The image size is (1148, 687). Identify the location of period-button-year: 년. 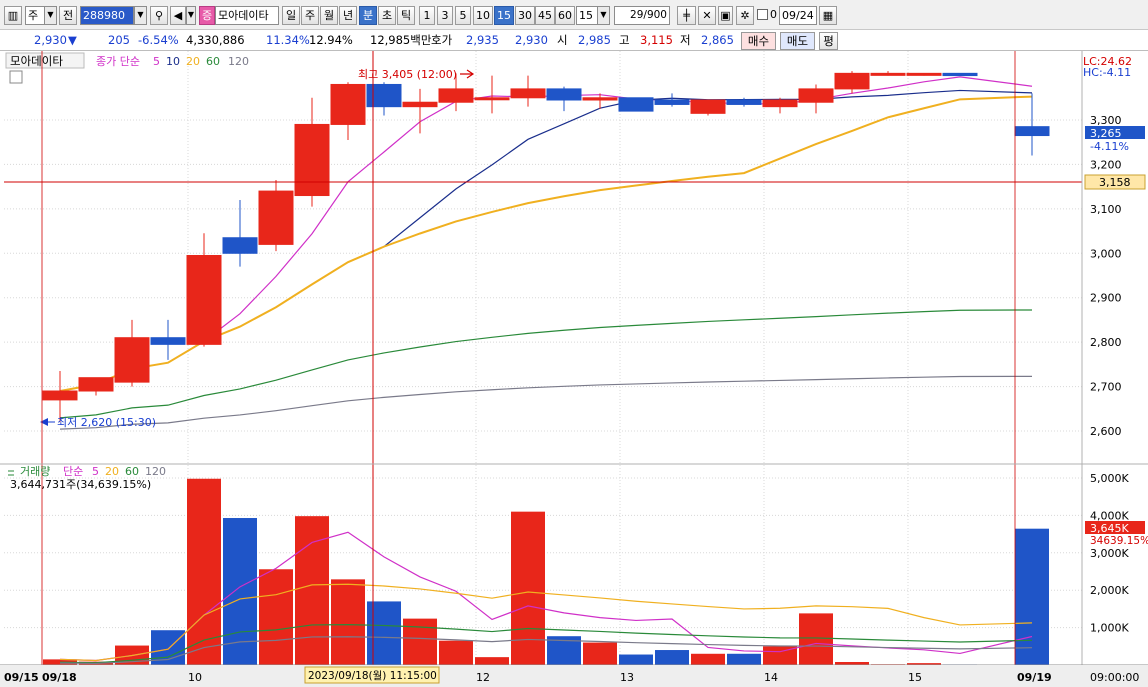
(348, 15).